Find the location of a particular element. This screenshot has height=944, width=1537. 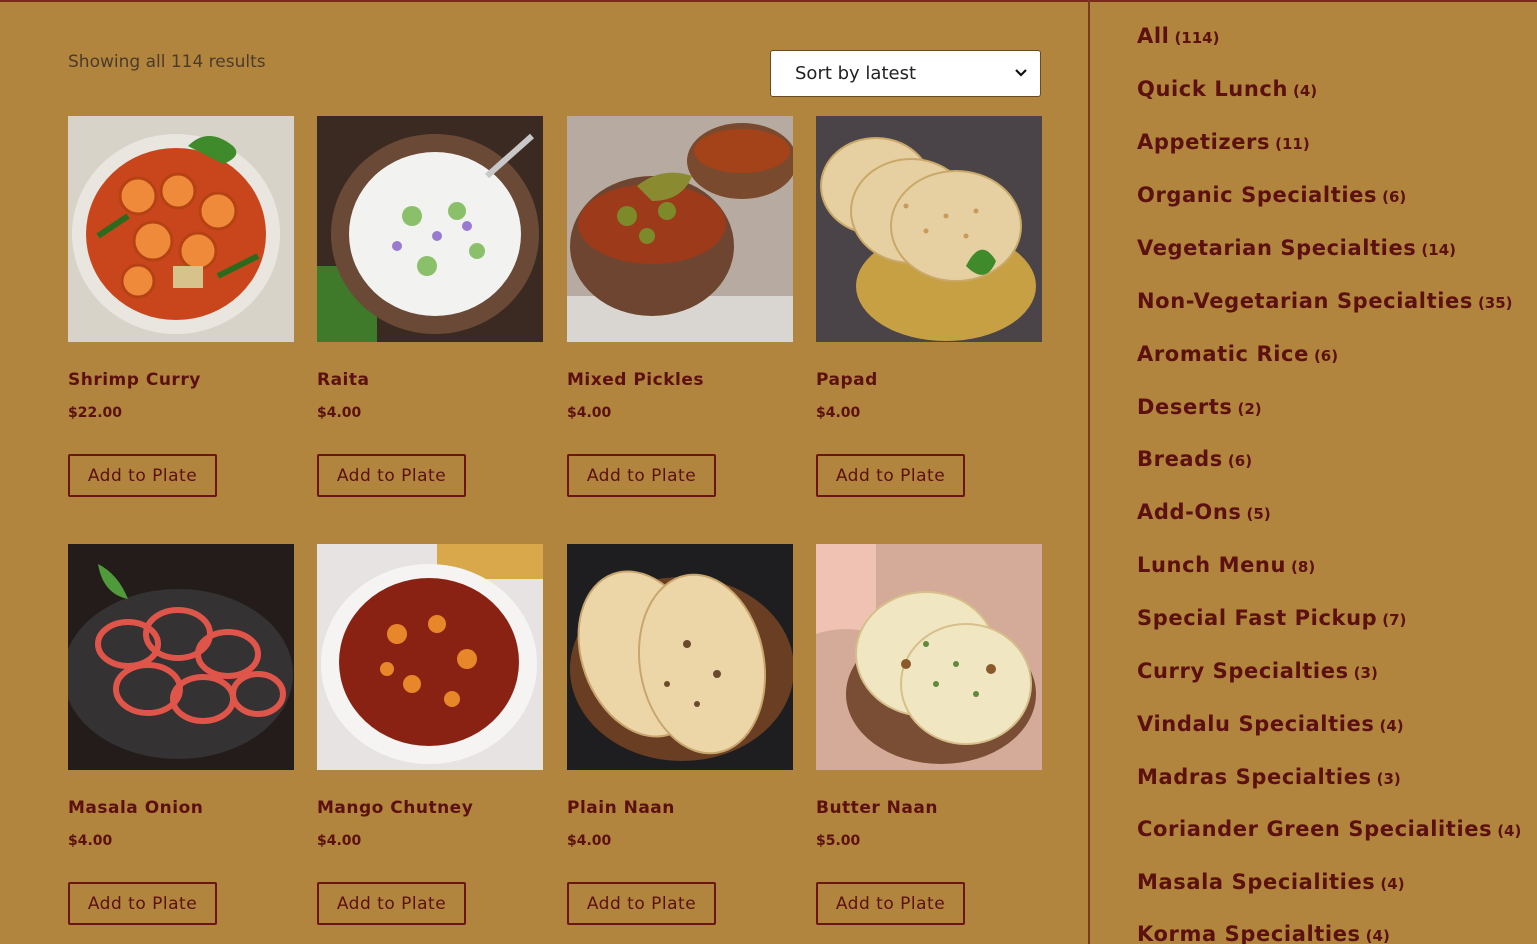

category-lunch-menu: Lunch Menu (8) is located at coordinates (1226, 565).